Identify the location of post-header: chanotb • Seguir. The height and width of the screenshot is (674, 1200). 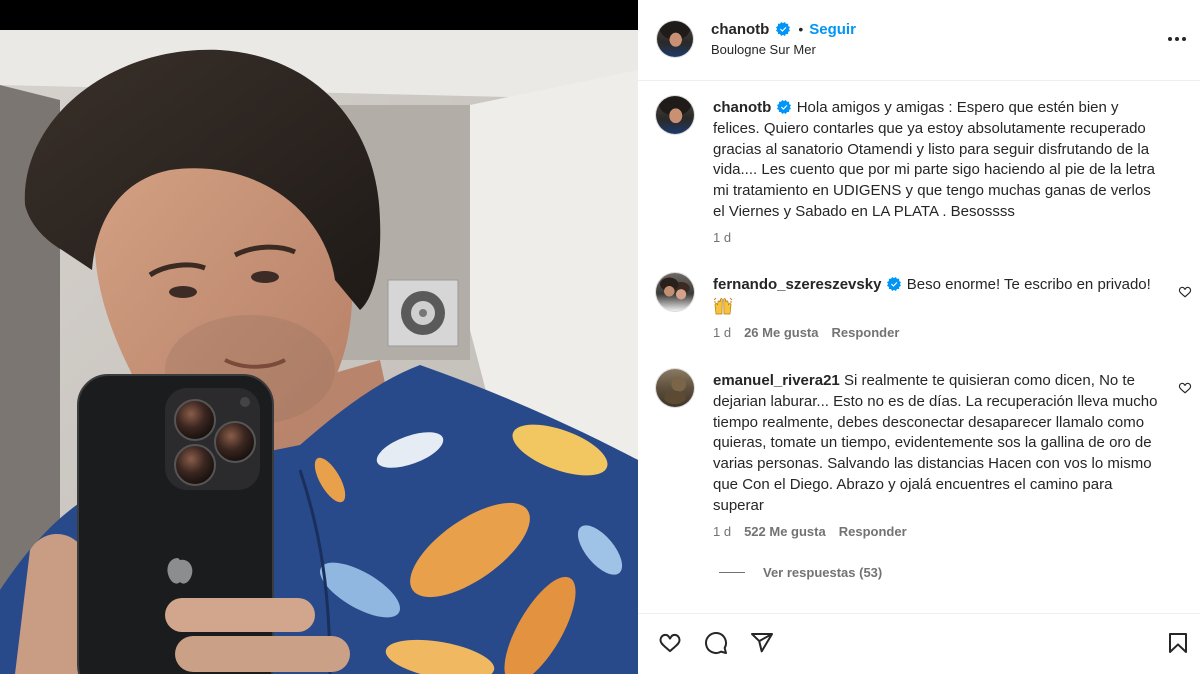
(783, 29).